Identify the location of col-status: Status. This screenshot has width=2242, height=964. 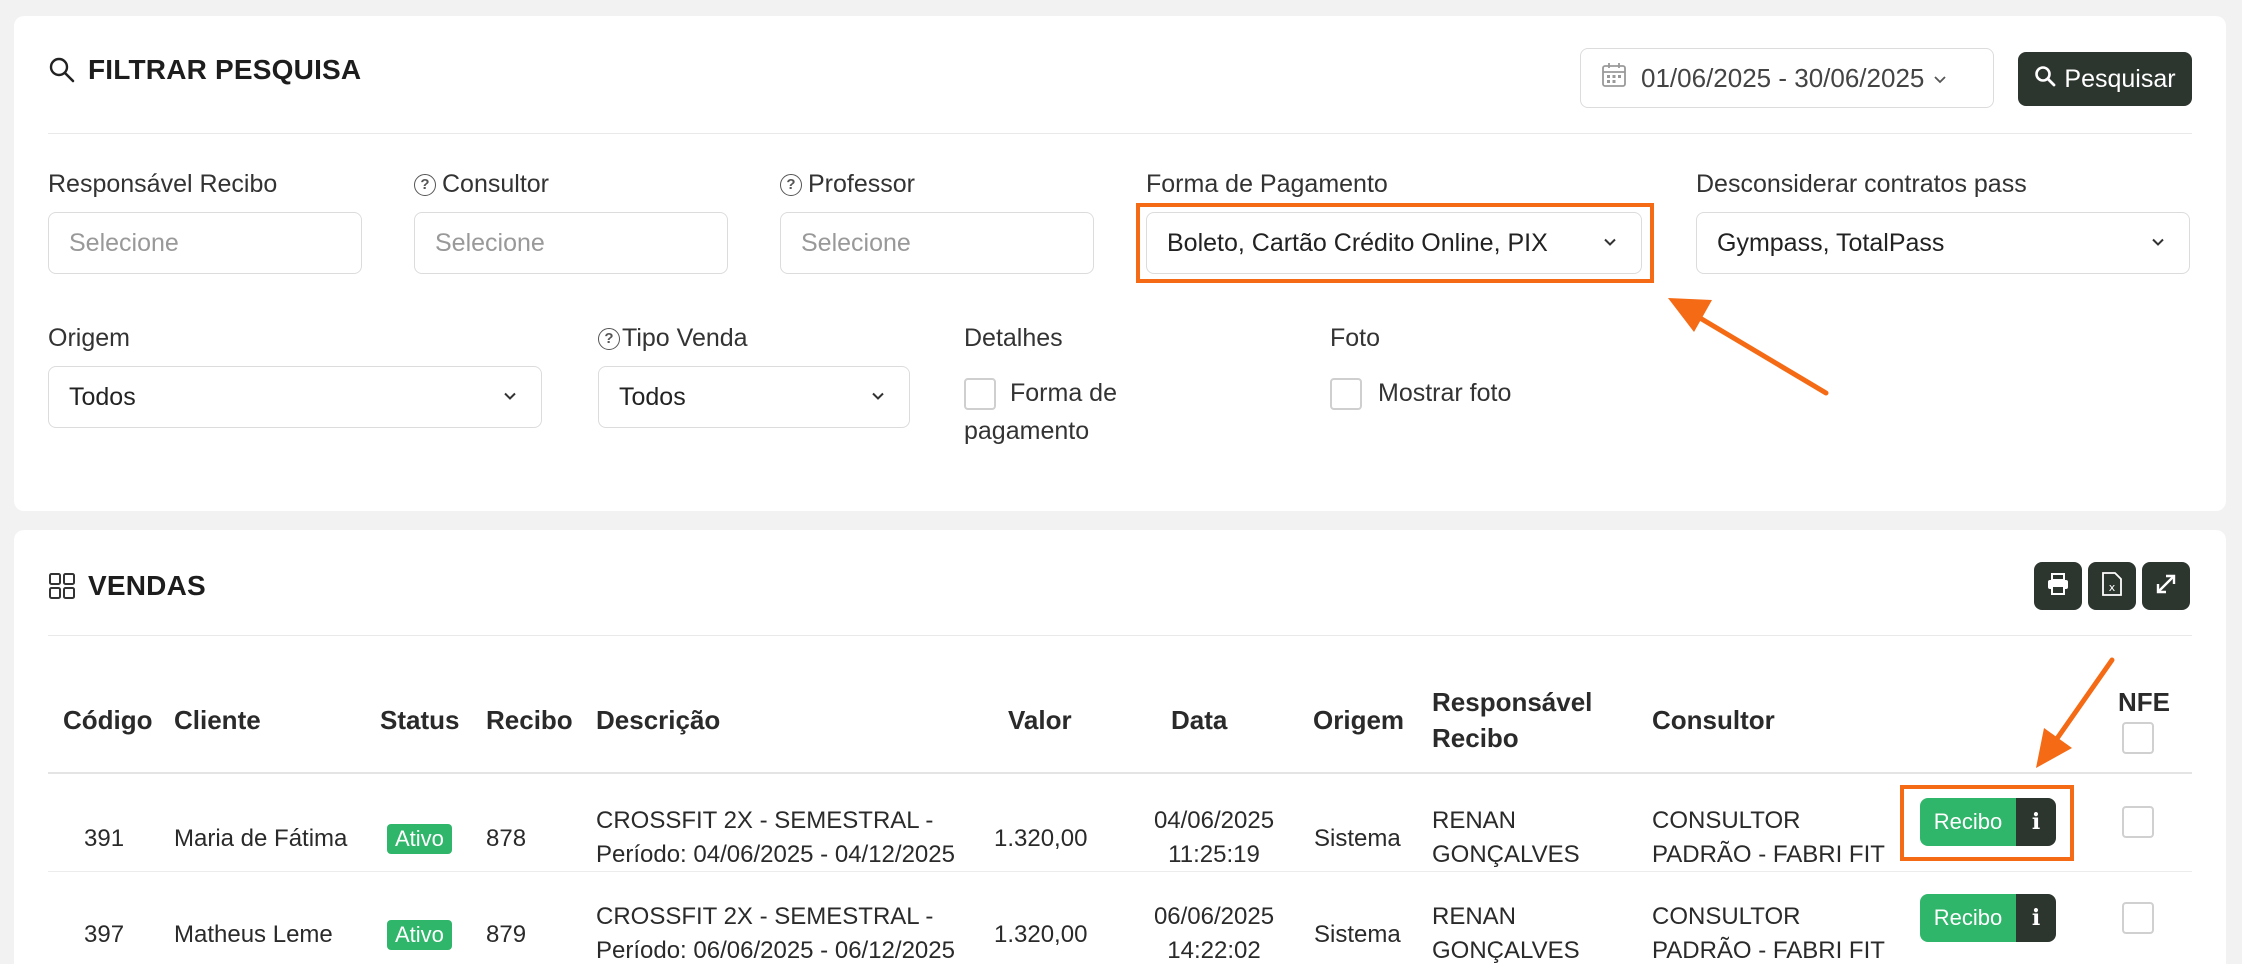
(419, 720).